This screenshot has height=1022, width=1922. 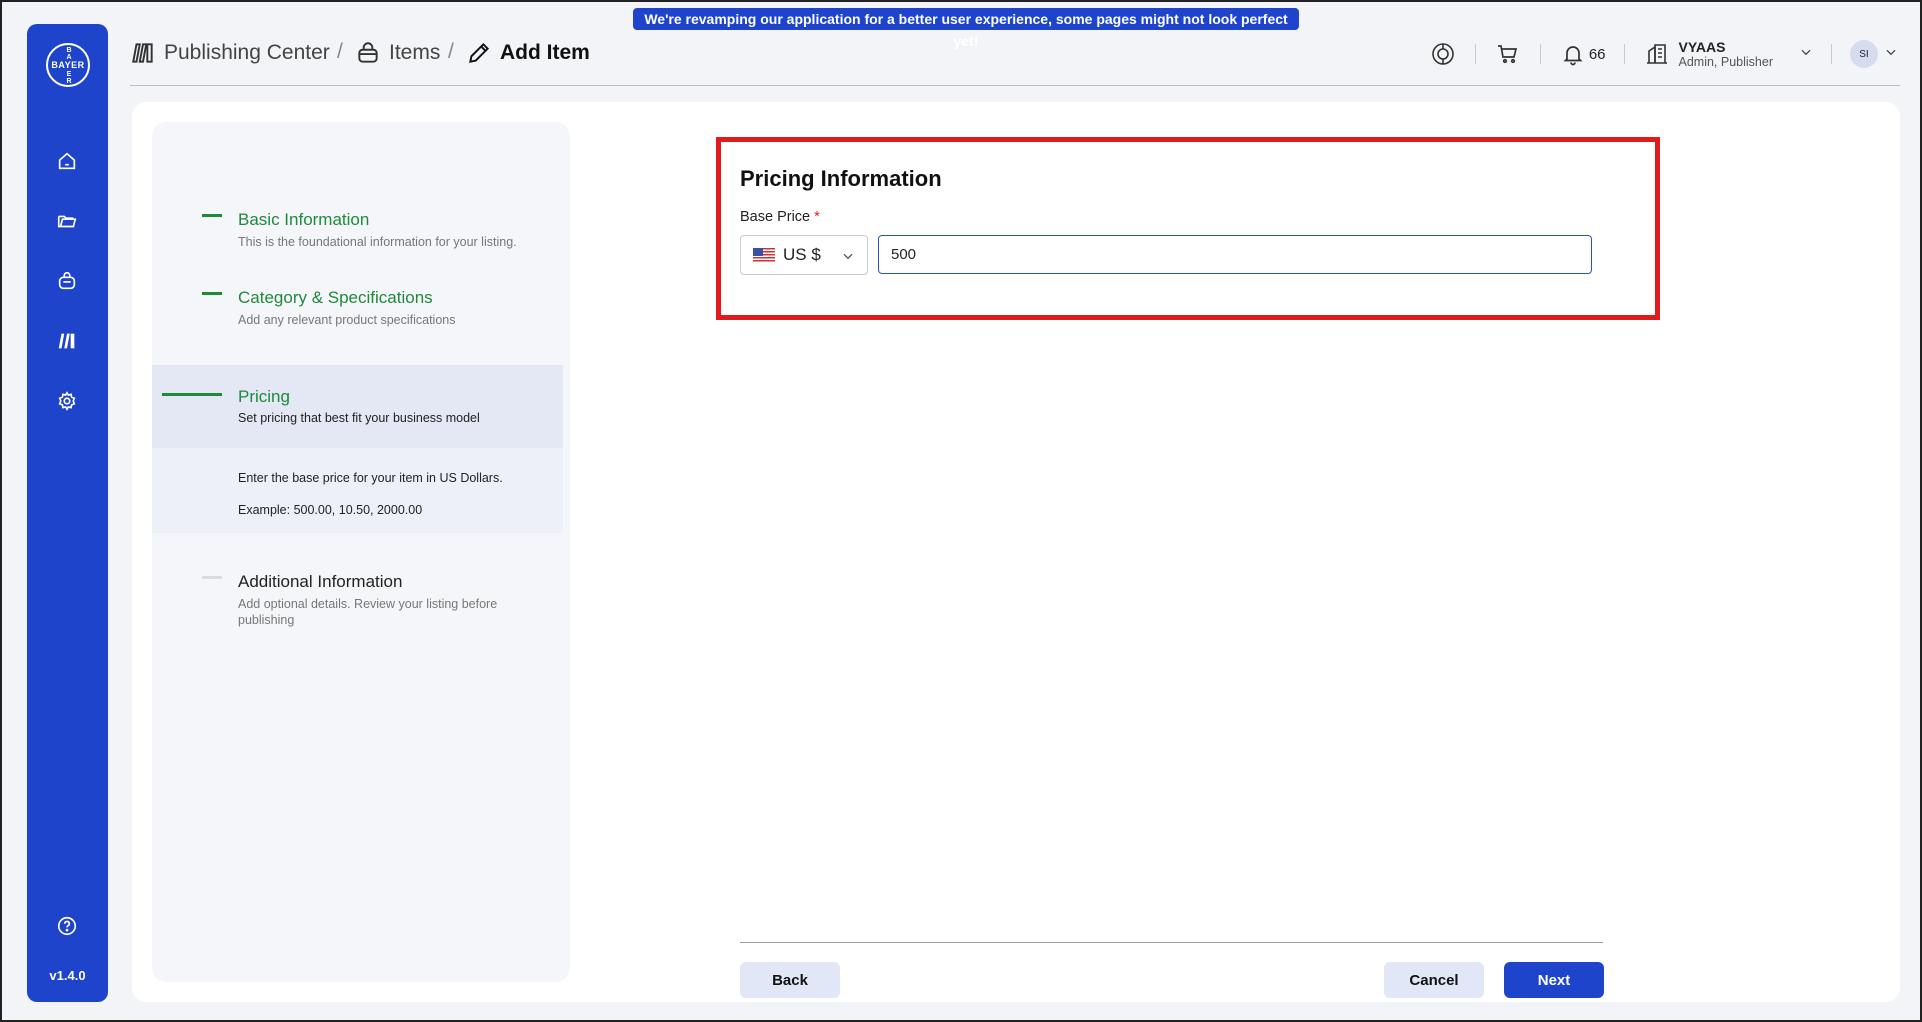 I want to click on avatar: SI, so click(x=1864, y=54).